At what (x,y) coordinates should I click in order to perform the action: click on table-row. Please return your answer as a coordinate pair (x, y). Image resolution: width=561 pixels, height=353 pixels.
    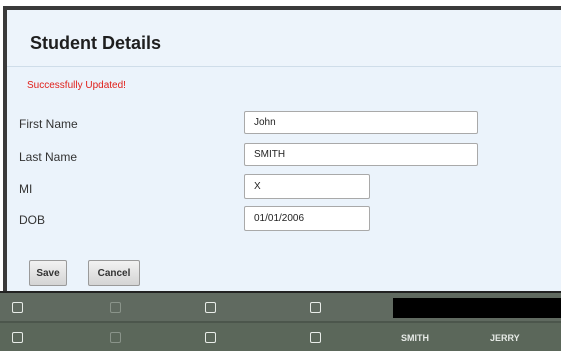
    Looking at the image, I should click on (280, 307).